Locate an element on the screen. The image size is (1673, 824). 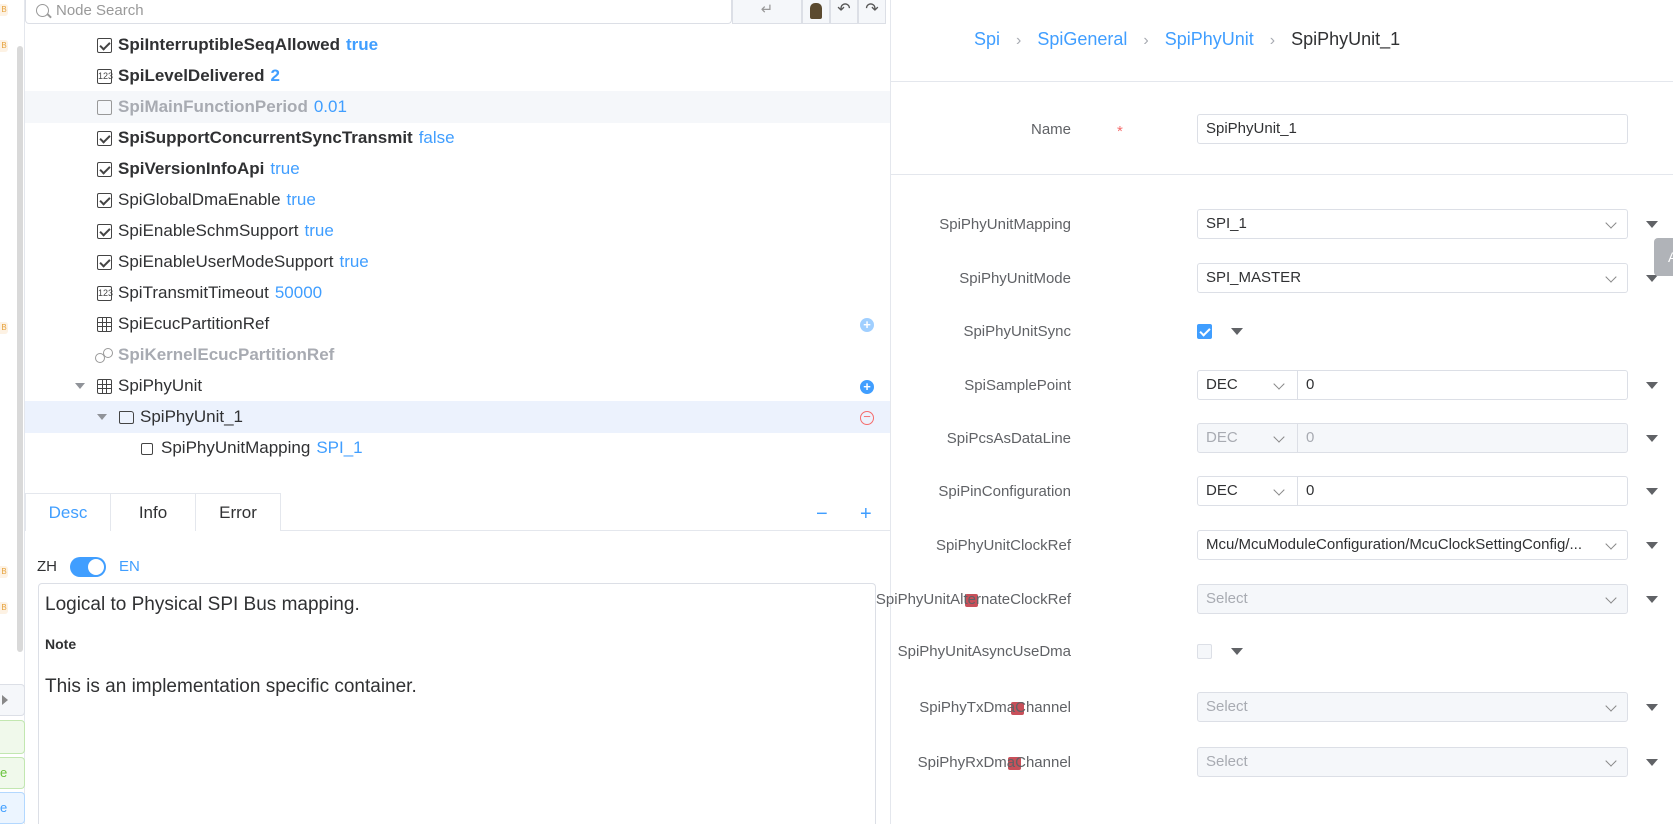
reference-icon is located at coordinates (147, 449).